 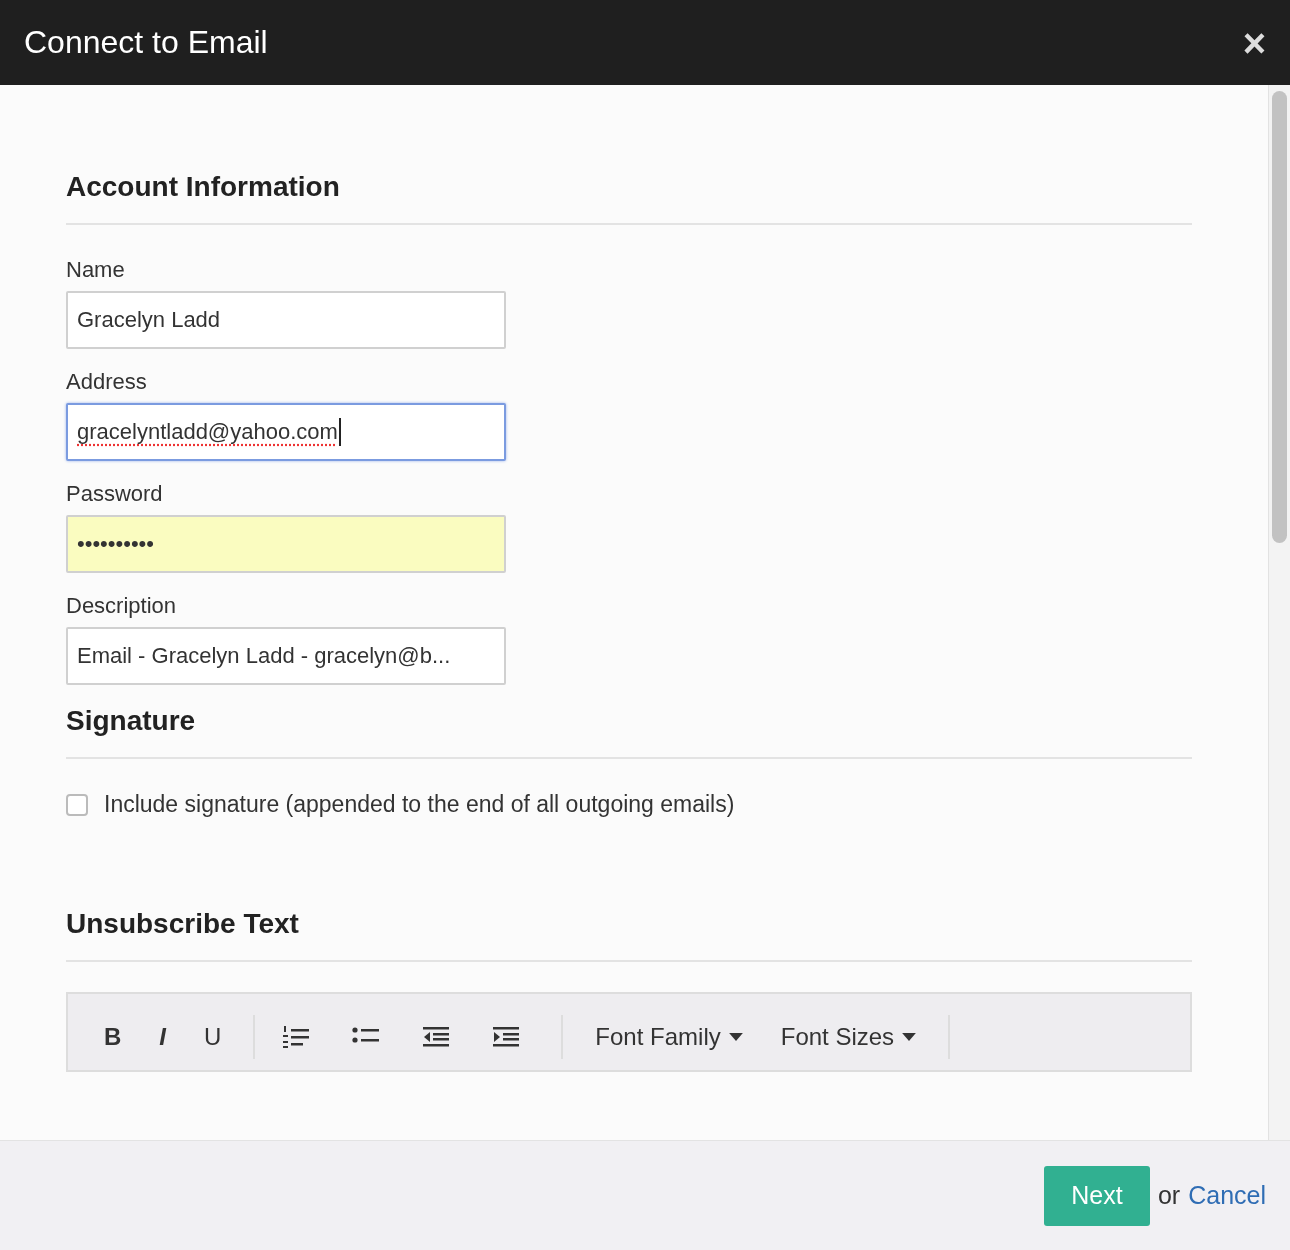 I want to click on field-label: Name, so click(x=96, y=270).